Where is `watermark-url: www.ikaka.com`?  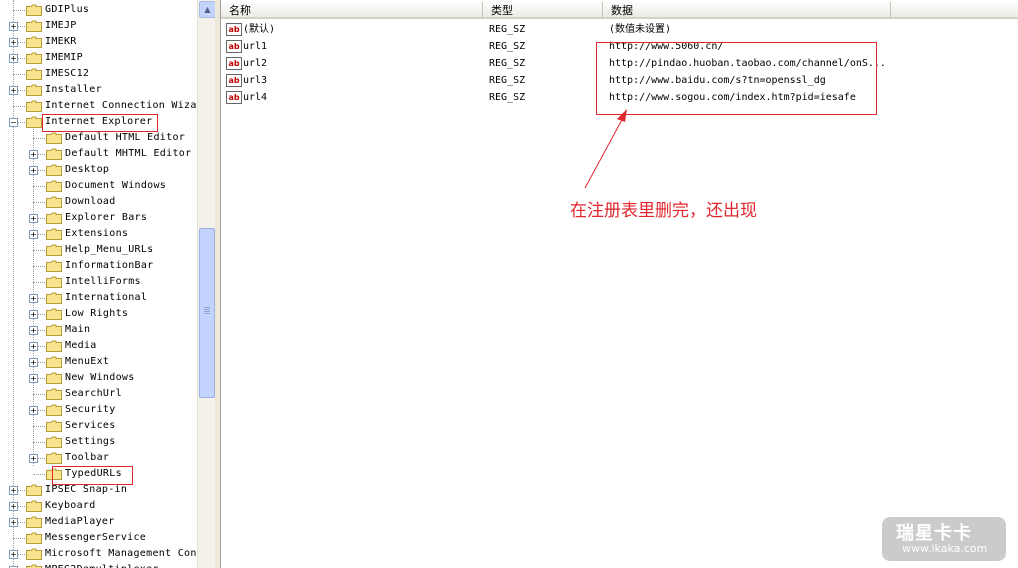 watermark-url: www.ikaka.com is located at coordinates (945, 548).